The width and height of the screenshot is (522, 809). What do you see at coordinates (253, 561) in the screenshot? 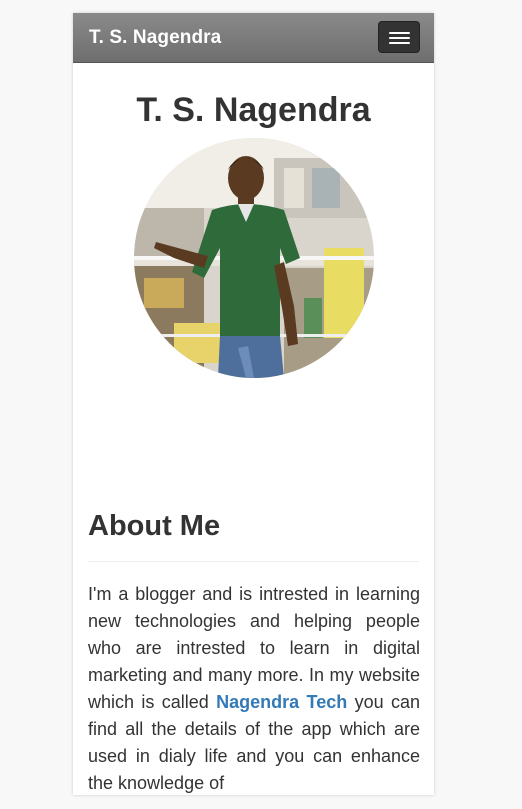
I see `section-divider` at bounding box center [253, 561].